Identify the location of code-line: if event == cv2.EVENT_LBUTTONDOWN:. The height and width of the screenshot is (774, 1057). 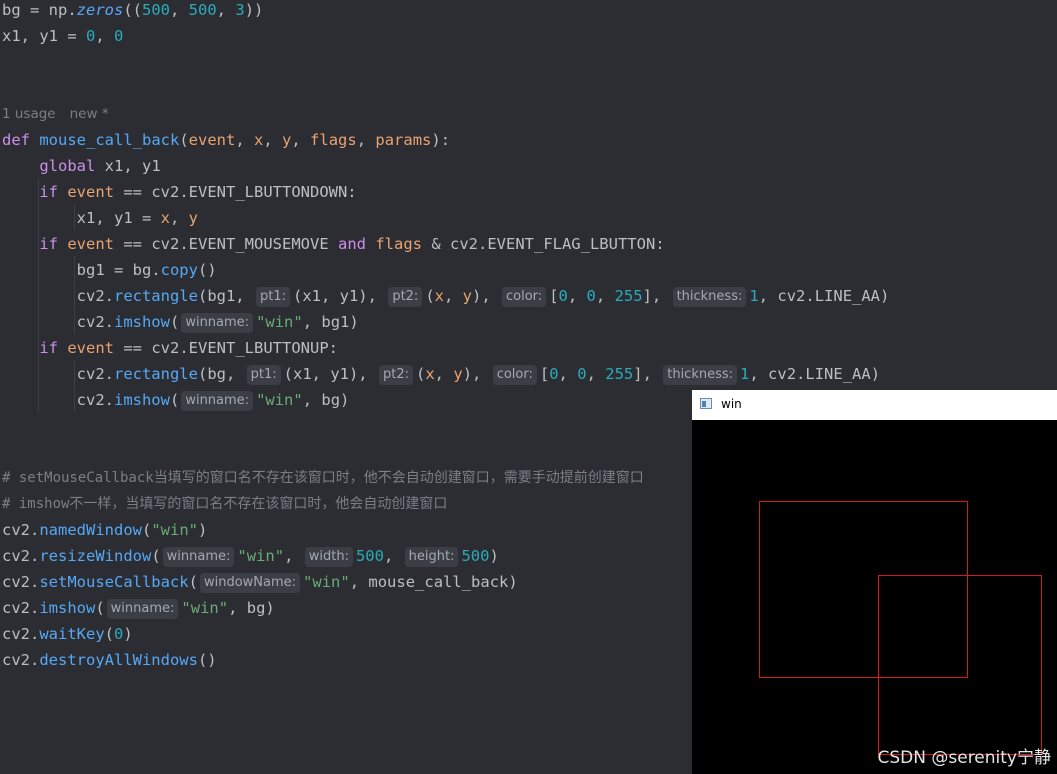
(198, 192).